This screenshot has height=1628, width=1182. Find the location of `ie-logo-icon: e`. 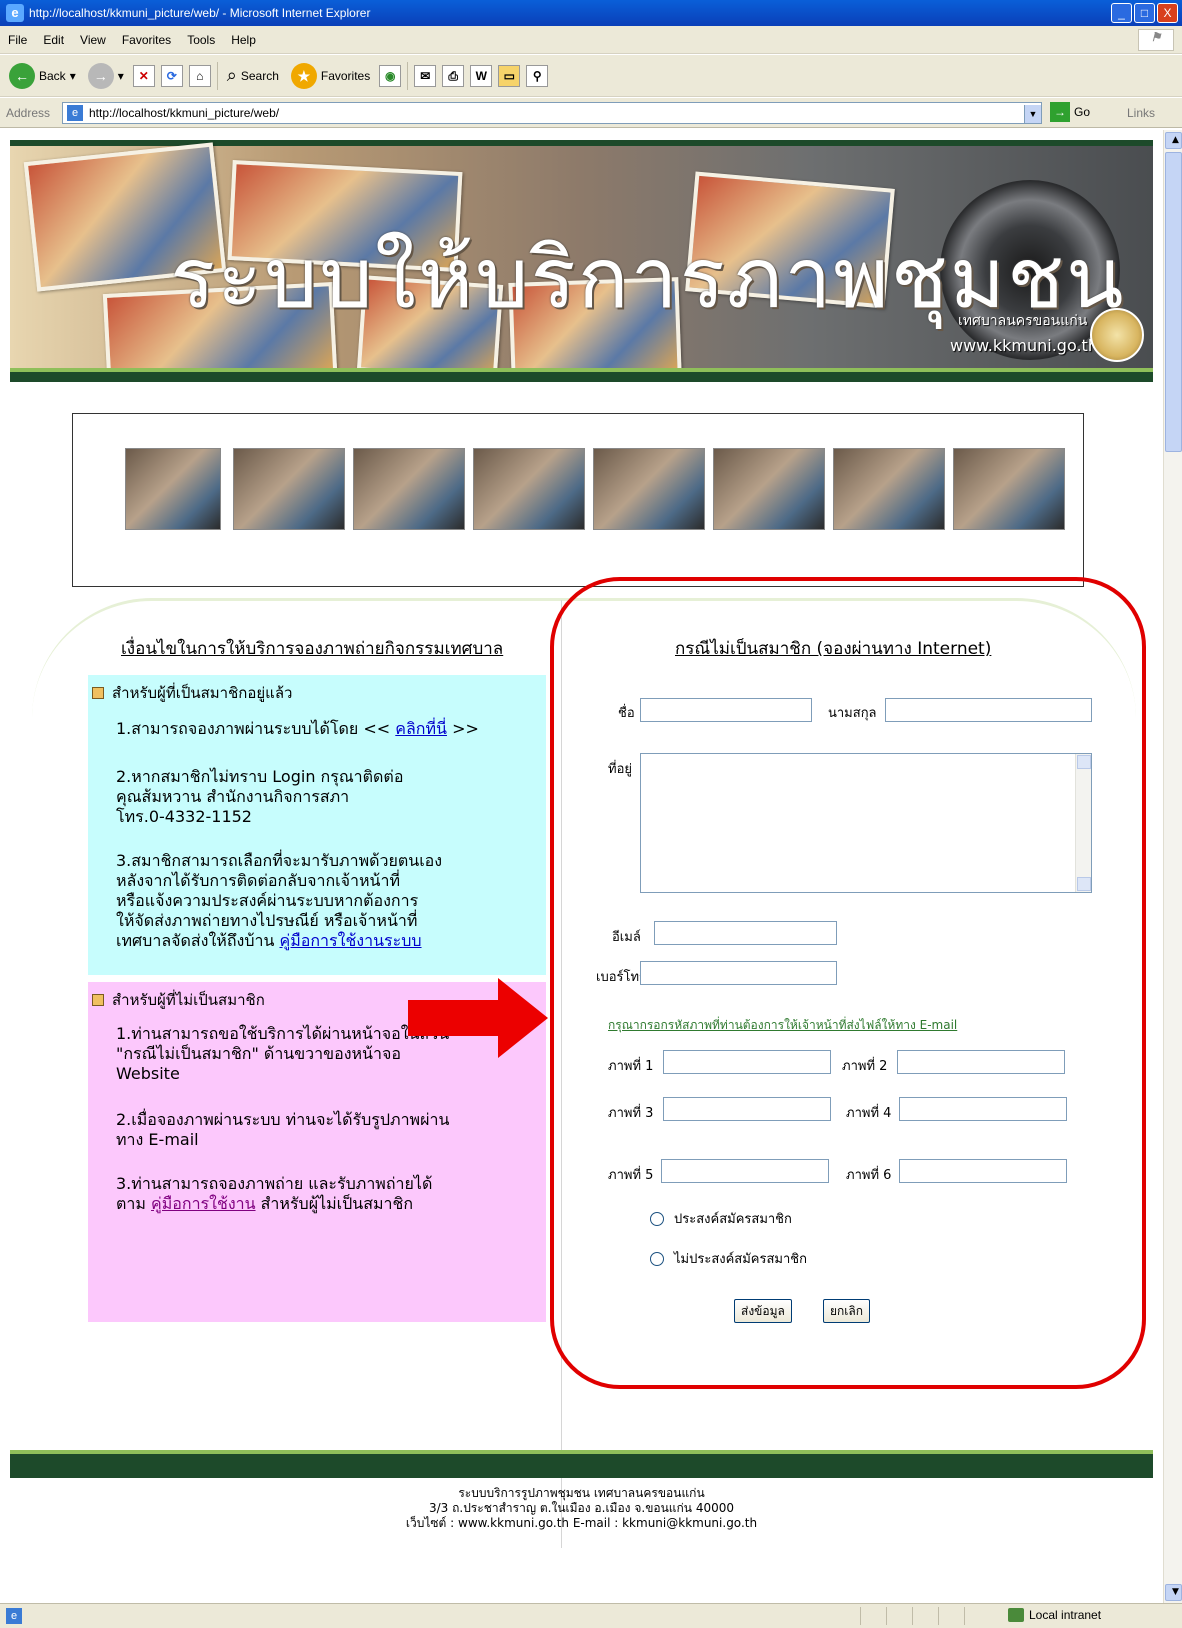

ie-logo-icon: e is located at coordinates (15, 13).